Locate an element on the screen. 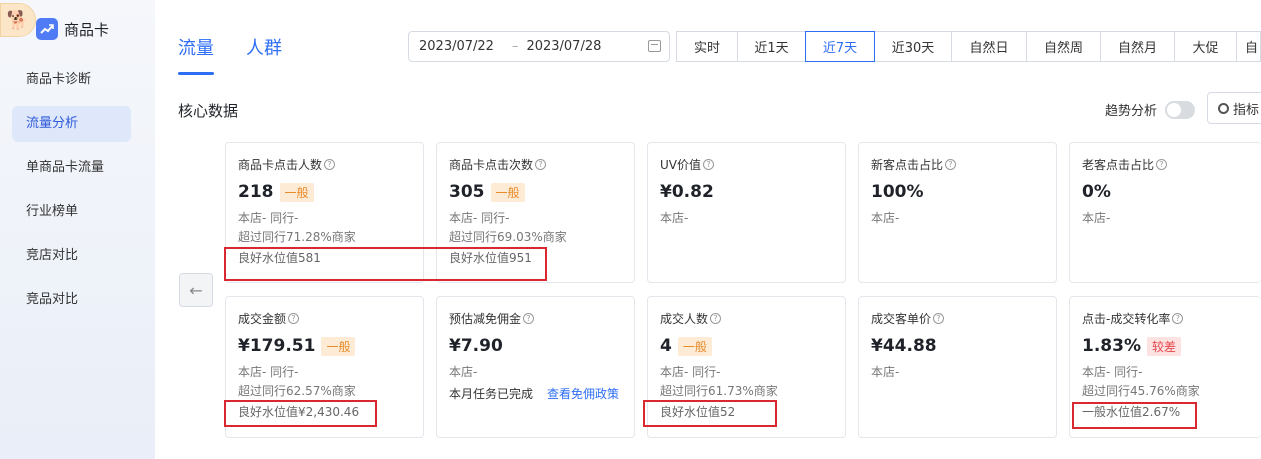  view-policy-link: 查看免佣政策 is located at coordinates (583, 394).